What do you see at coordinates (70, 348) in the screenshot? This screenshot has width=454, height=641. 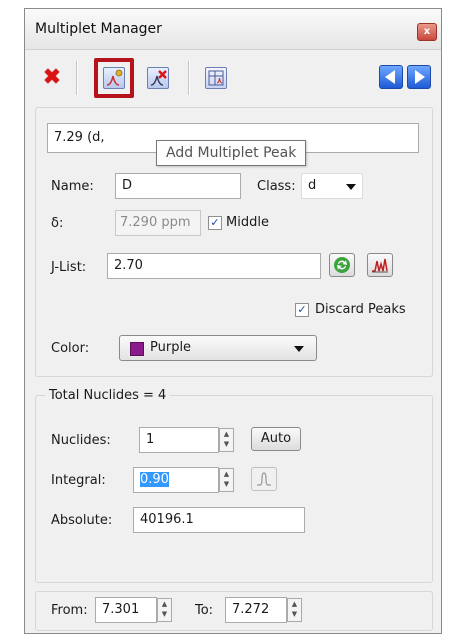 I see `color-label: Color:` at bounding box center [70, 348].